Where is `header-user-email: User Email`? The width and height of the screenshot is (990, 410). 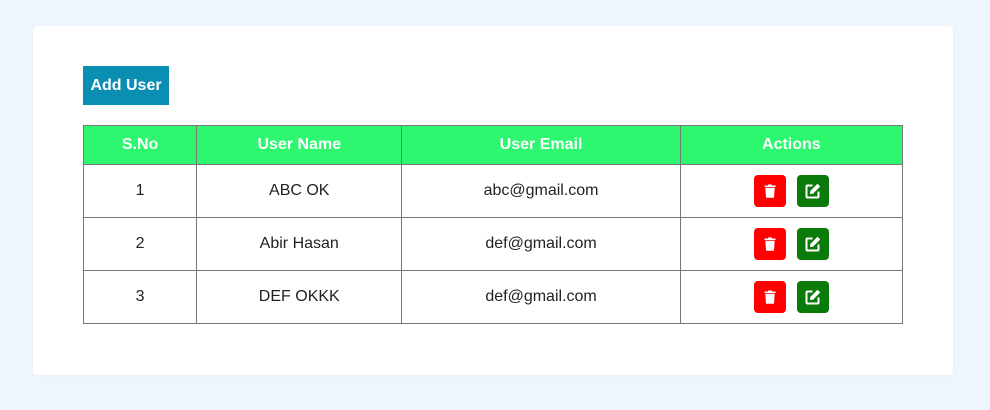 header-user-email: User Email is located at coordinates (541, 145).